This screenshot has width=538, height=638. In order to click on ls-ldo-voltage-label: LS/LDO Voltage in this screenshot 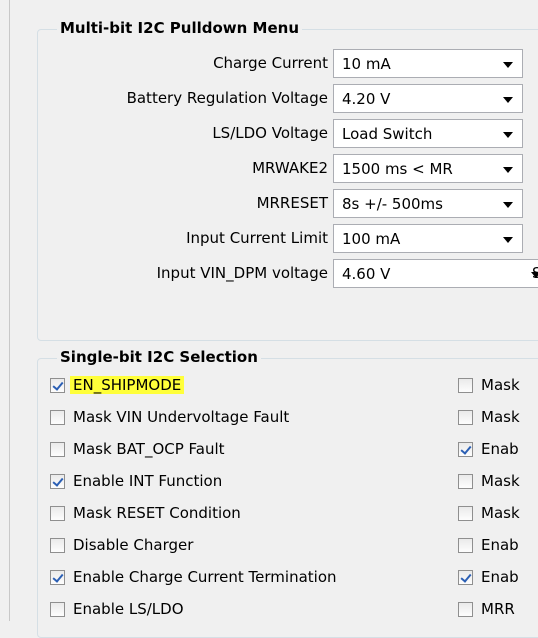, I will do `click(270, 133)`.